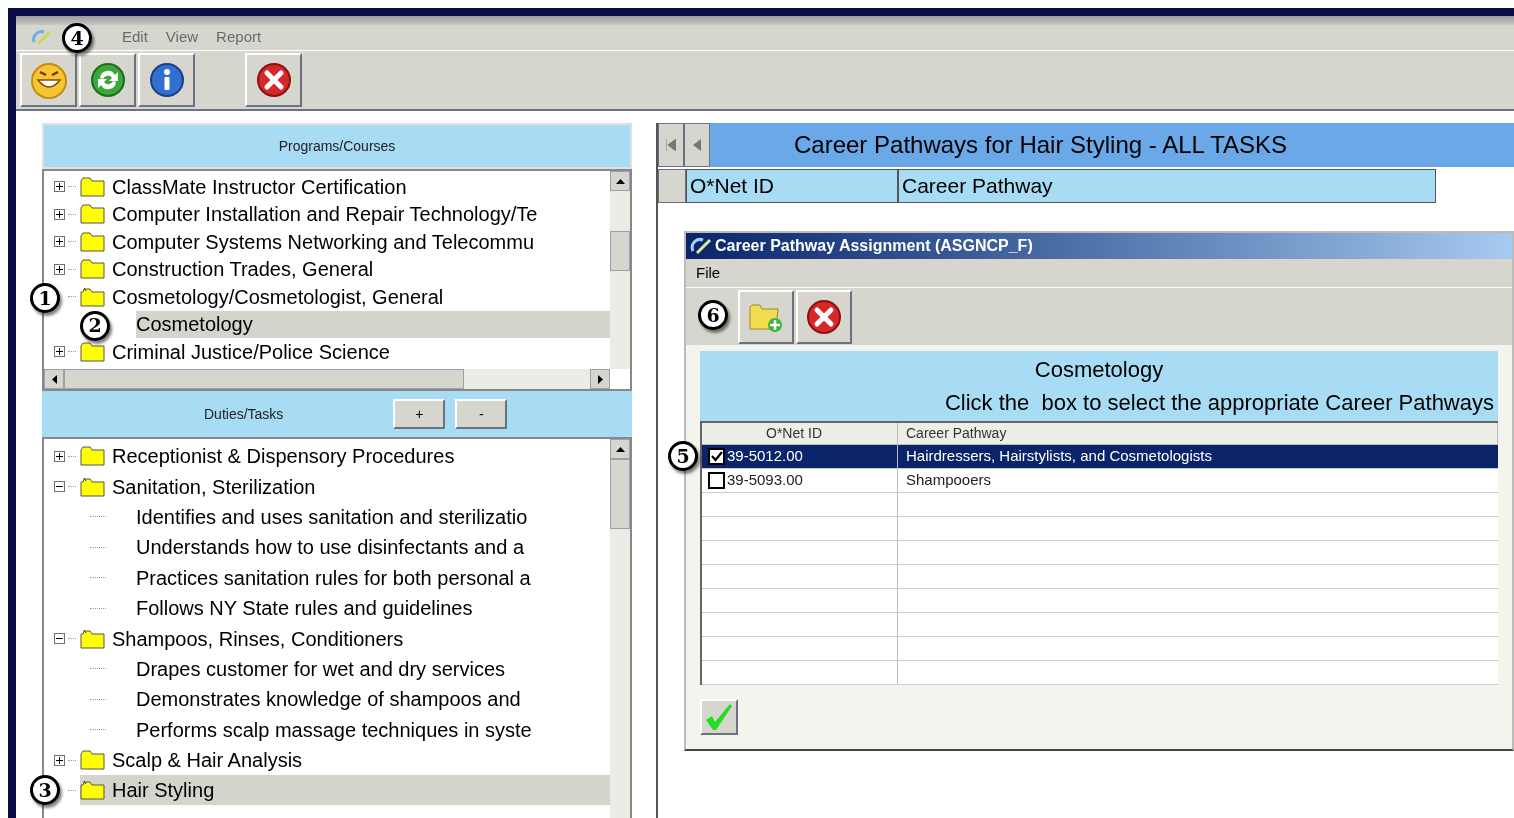  What do you see at coordinates (419, 414) in the screenshot?
I see `tree-button: +` at bounding box center [419, 414].